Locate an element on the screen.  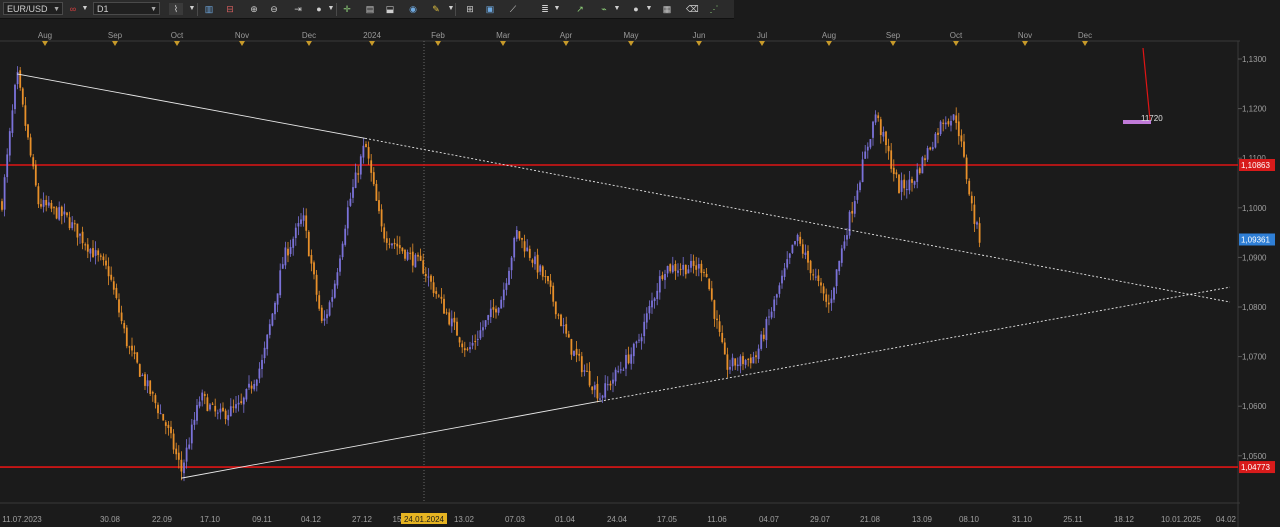
month-label: Dec is located at coordinates (1085, 35).